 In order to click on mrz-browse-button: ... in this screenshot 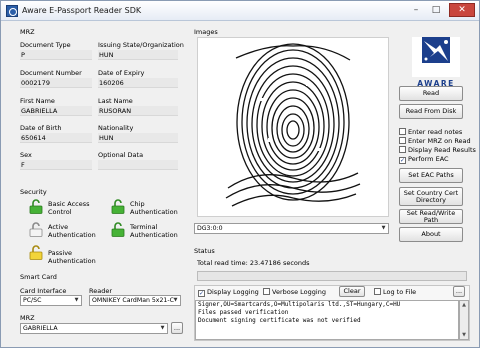, I will do `click(177, 328)`.